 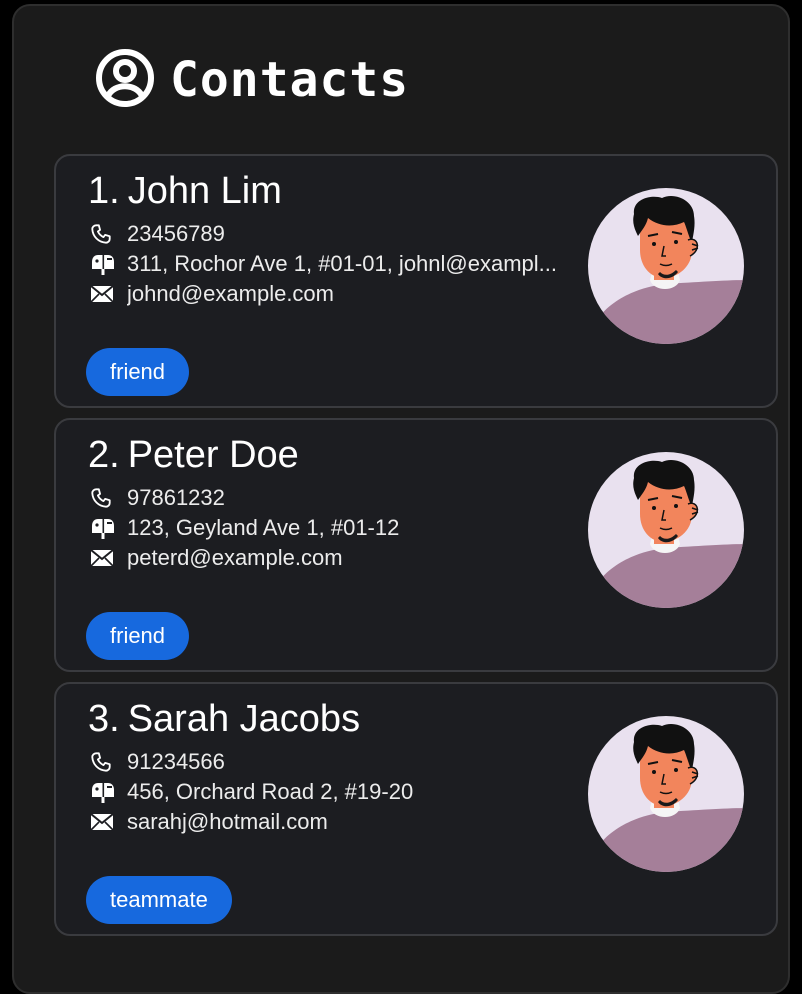 I want to click on phone-text: 97861232, so click(x=176, y=497).